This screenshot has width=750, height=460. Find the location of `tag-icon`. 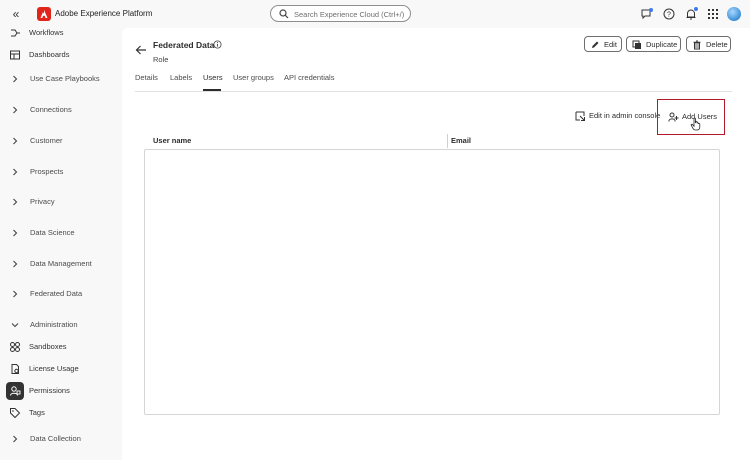

tag-icon is located at coordinates (15, 413).